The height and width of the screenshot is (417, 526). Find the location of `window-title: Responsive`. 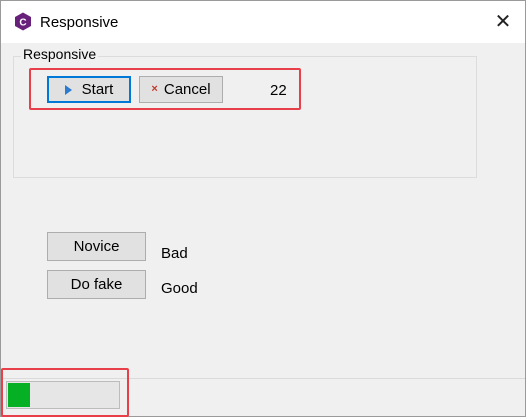

window-title: Responsive is located at coordinates (79, 22).